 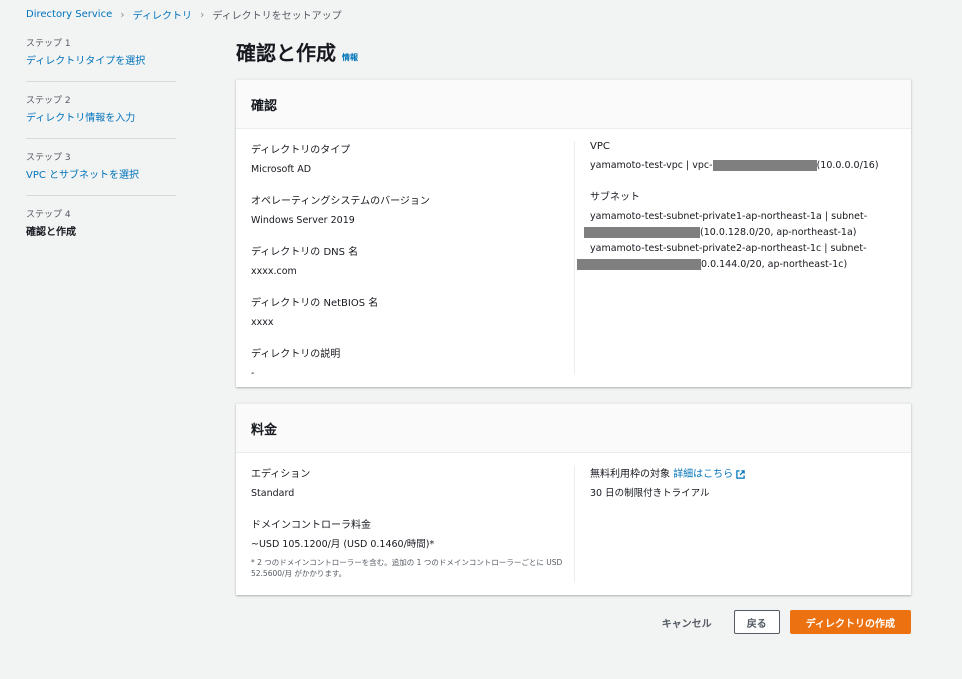 I want to click on learn-more-link: 詳細はこちら, so click(x=709, y=474).